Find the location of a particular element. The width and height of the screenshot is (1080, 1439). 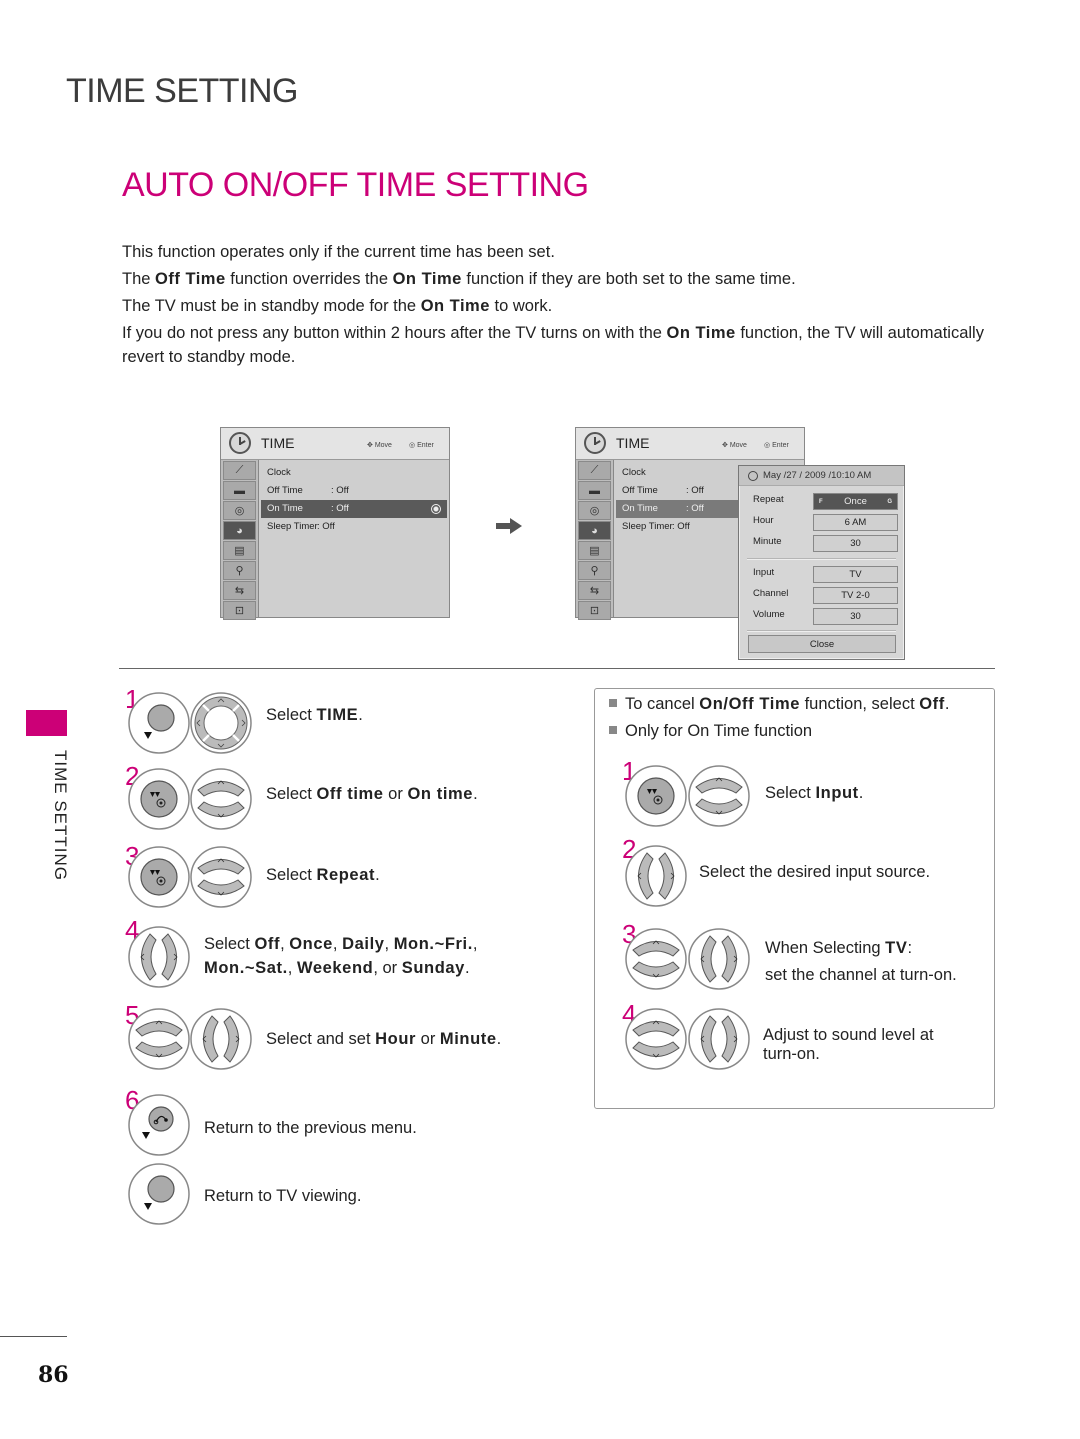

channel-field: TV 2-0 is located at coordinates (855, 595).